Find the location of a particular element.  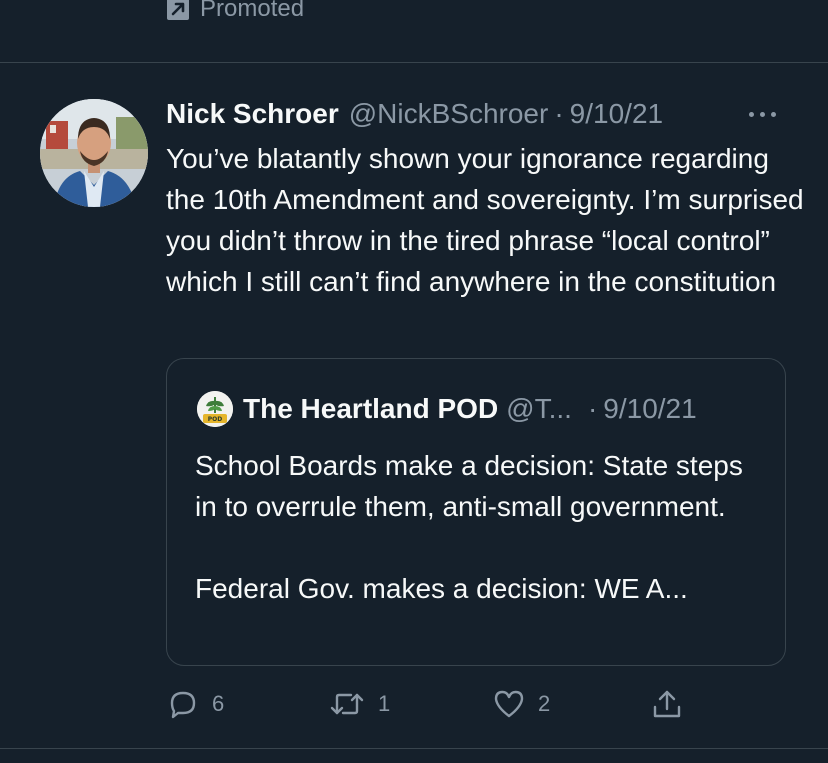

promoted-arrow-icon is located at coordinates (178, 10).